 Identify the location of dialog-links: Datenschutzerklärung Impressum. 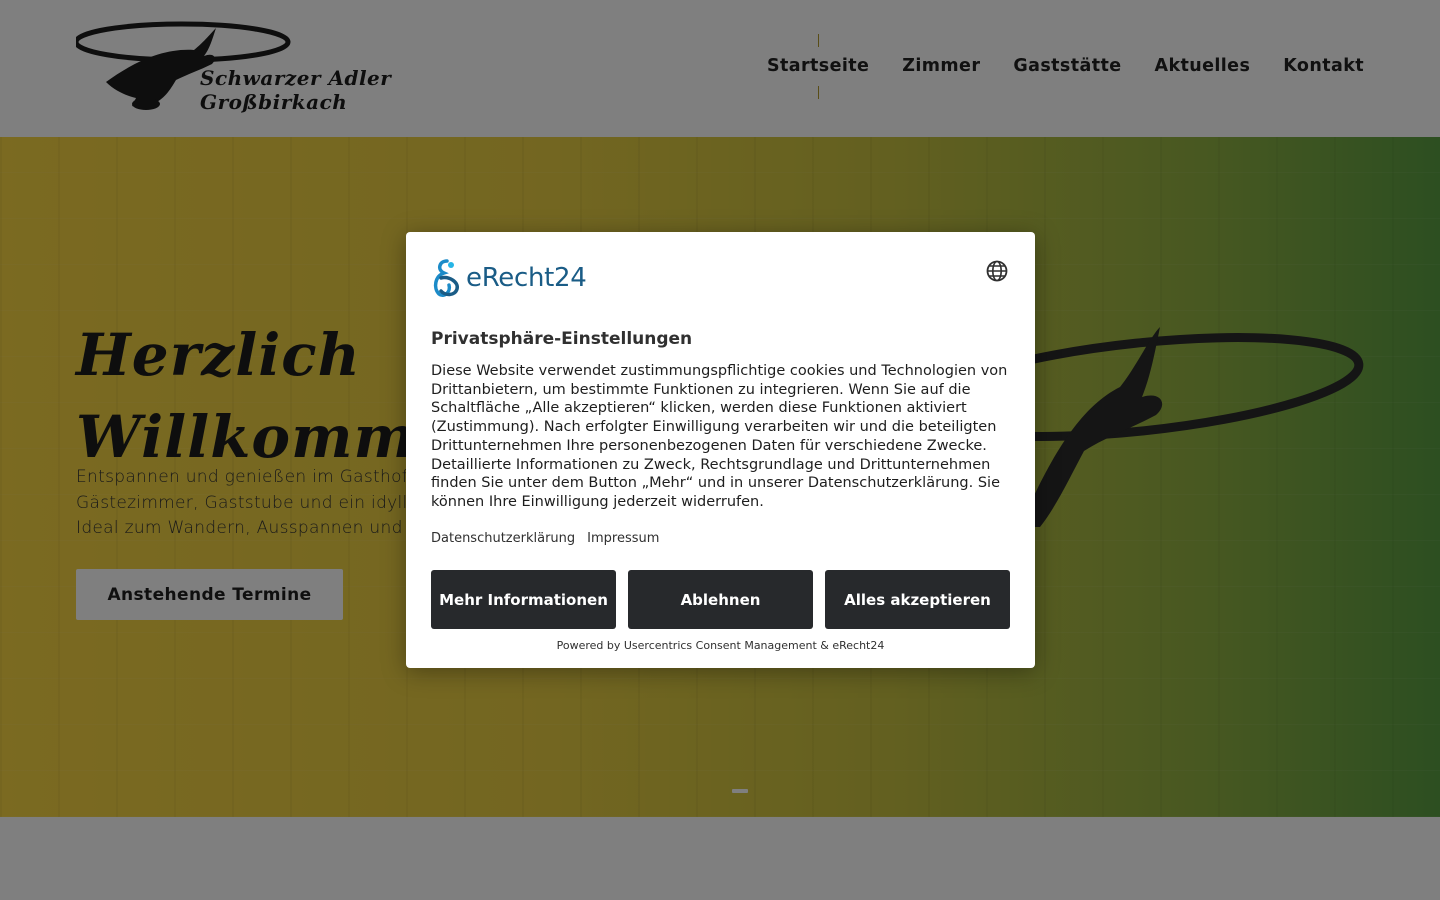
(545, 538).